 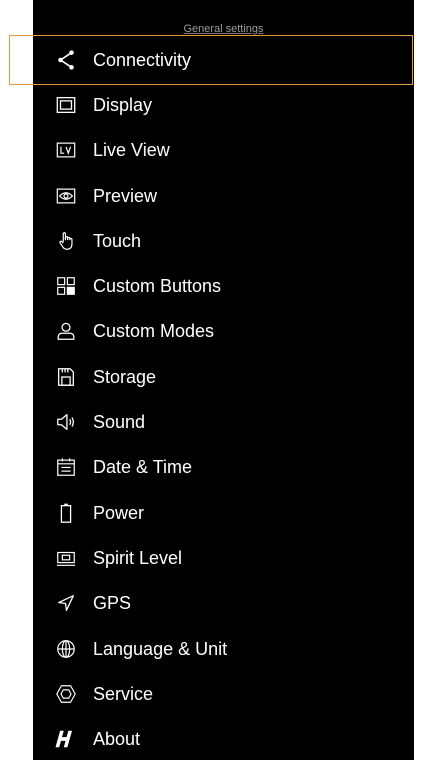 I want to click on menu-item-gps: GPS, so click(x=223, y=603).